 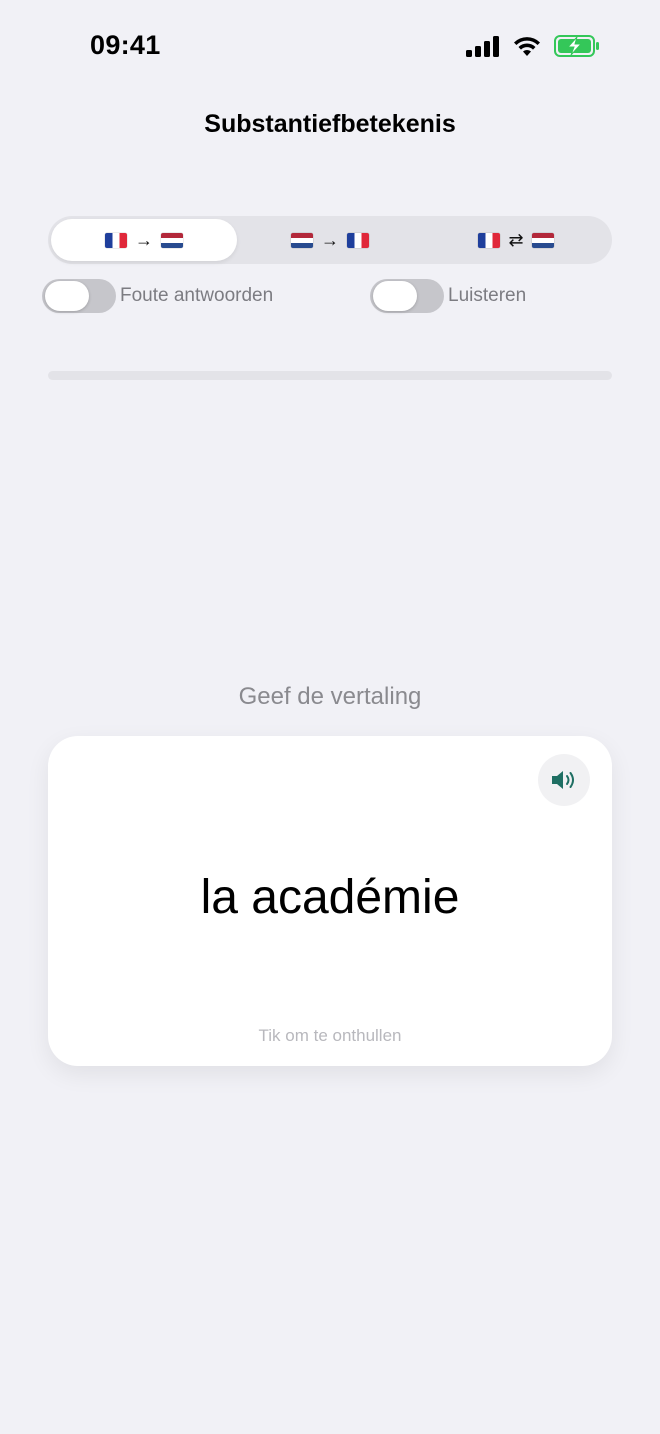 I want to click on listen-label: Luisteren, so click(x=487, y=295).